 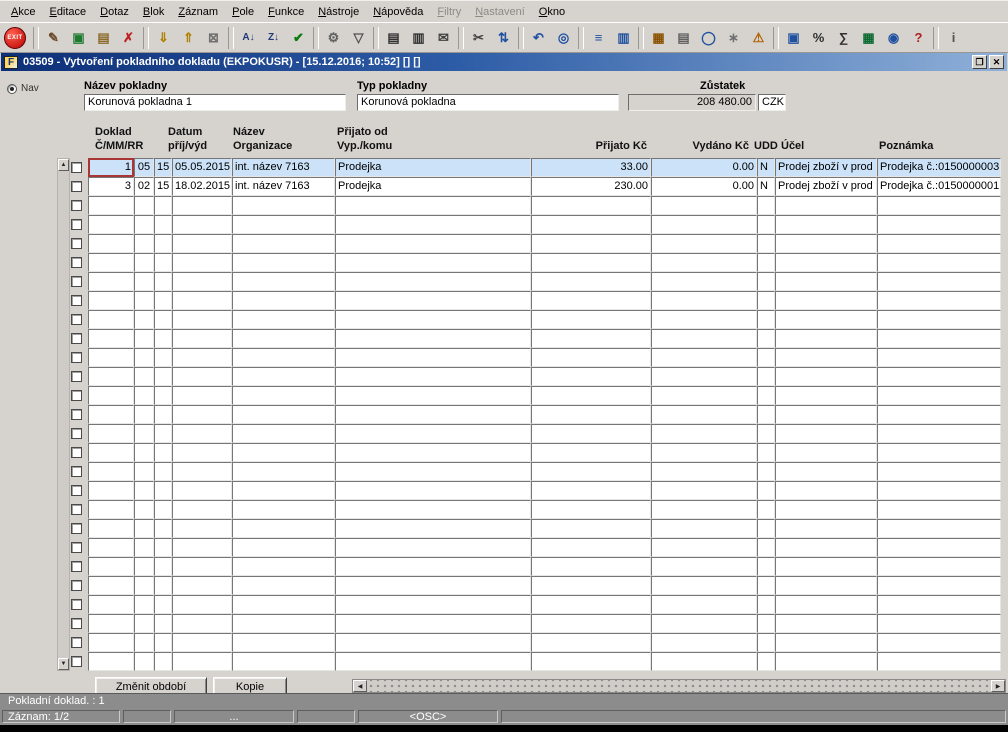 I want to click on sort-desc-icon: Z↓, so click(x=273, y=38).